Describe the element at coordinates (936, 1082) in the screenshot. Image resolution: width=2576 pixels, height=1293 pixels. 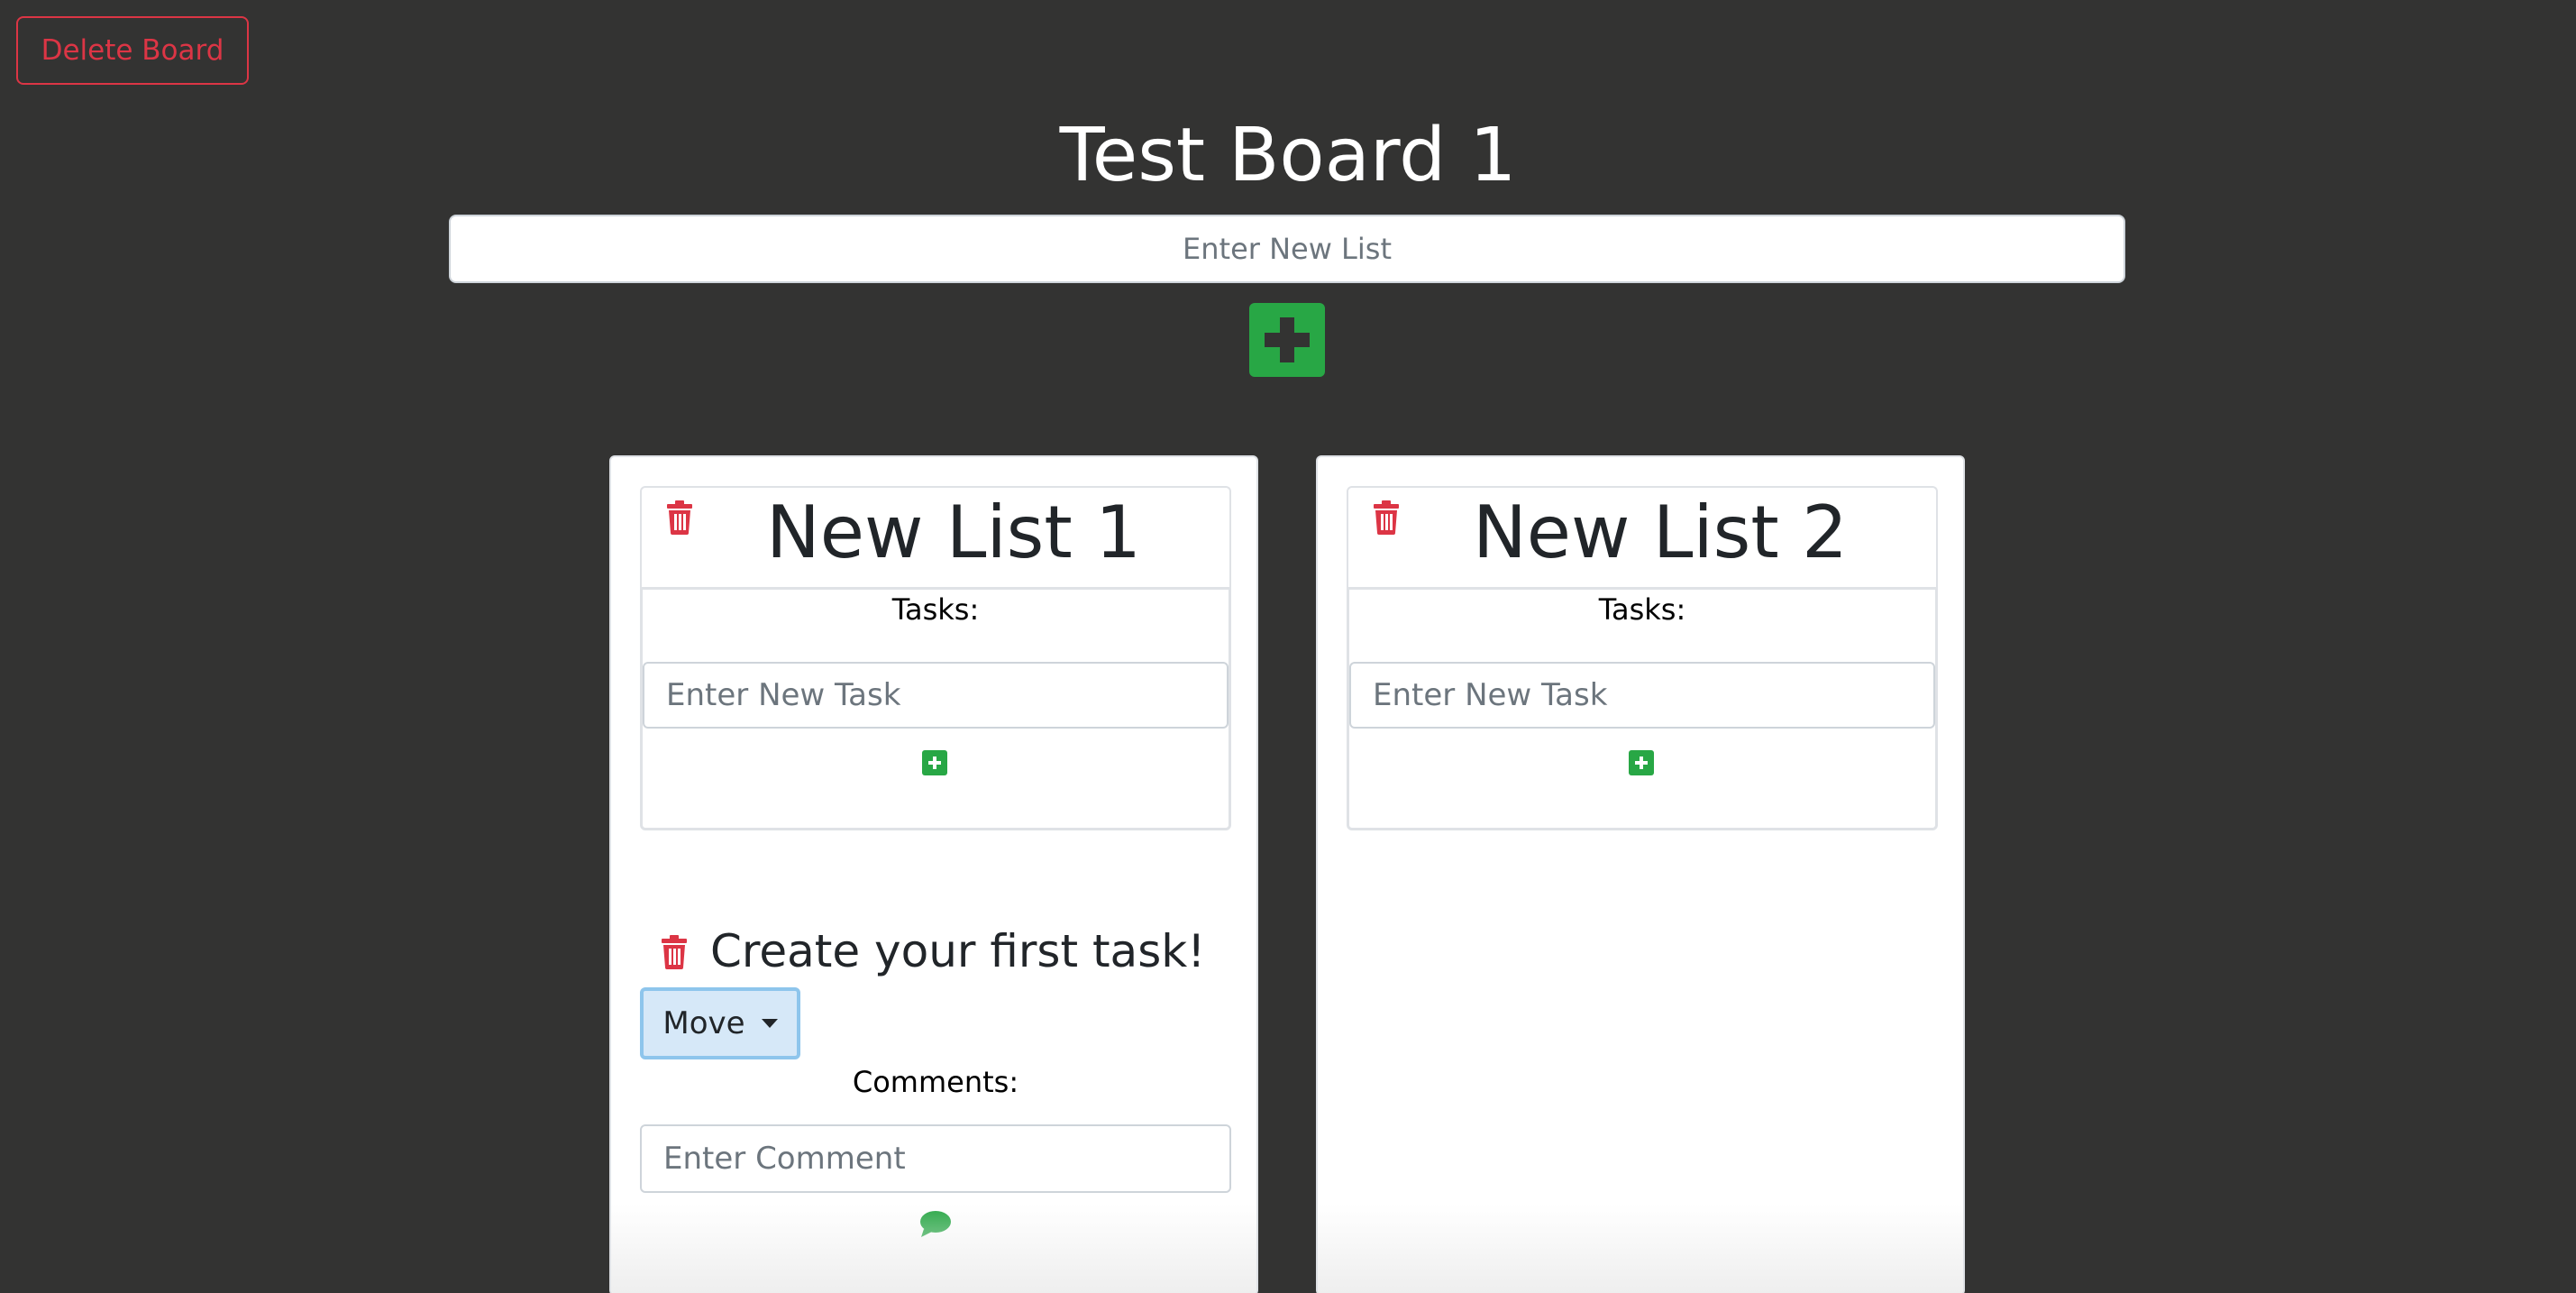
I see `comments-label: Comments:` at that location.